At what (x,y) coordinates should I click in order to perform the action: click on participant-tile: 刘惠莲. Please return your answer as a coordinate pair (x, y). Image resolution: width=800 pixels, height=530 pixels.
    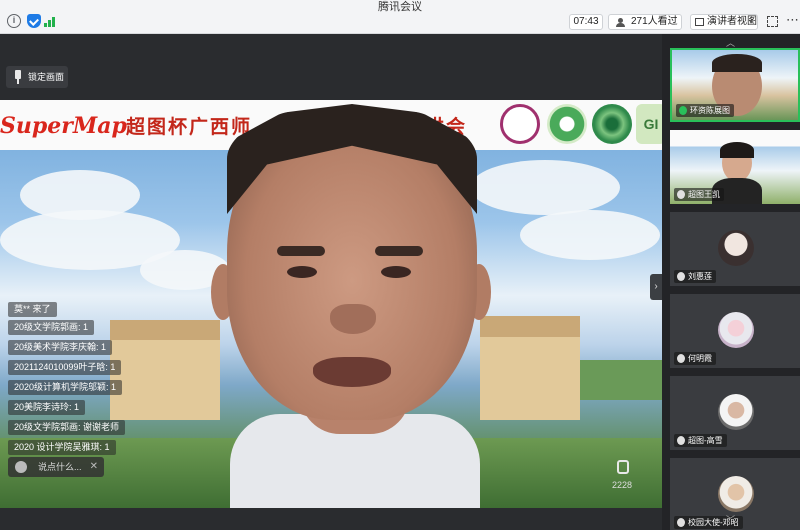
    Looking at the image, I should click on (735, 249).